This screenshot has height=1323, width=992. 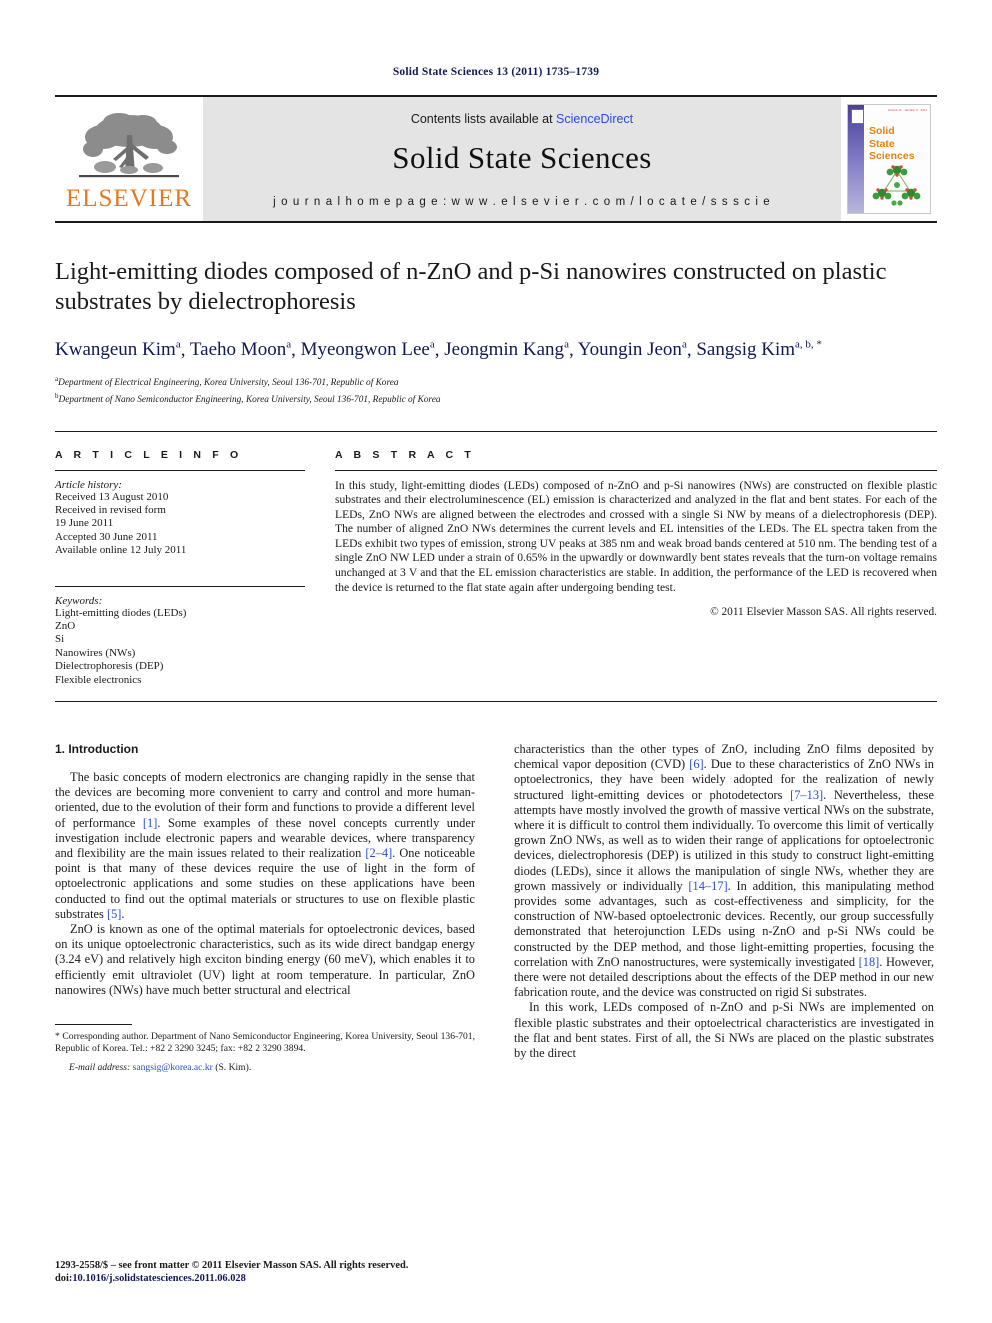 What do you see at coordinates (93, 1025) in the screenshot?
I see `footnote-rule` at bounding box center [93, 1025].